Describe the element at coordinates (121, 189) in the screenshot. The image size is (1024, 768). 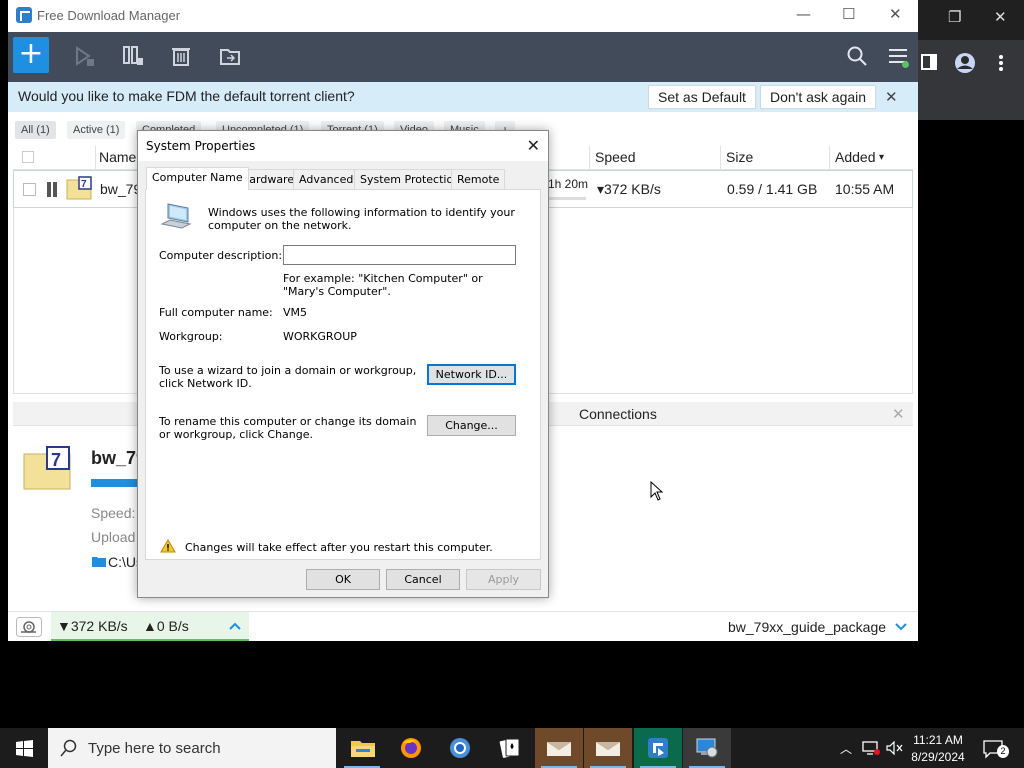
I see `download-name: bw_79` at that location.